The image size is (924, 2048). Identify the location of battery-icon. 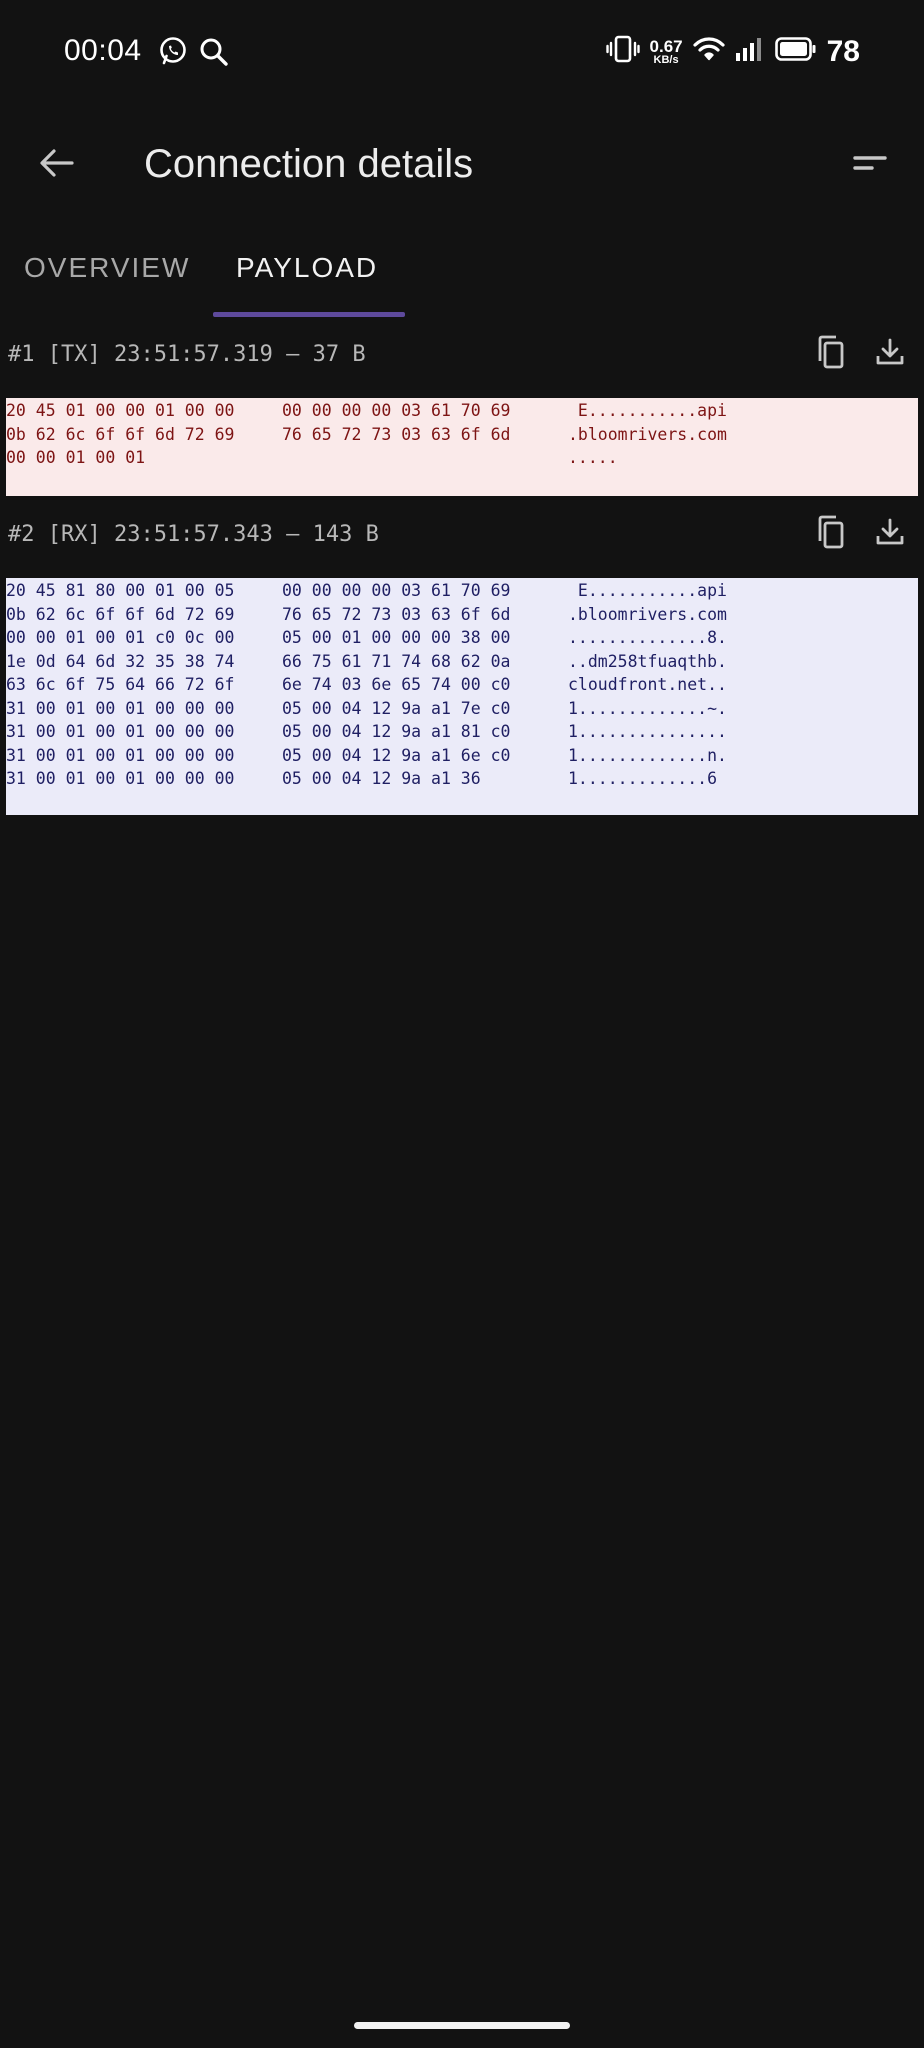
(795, 51).